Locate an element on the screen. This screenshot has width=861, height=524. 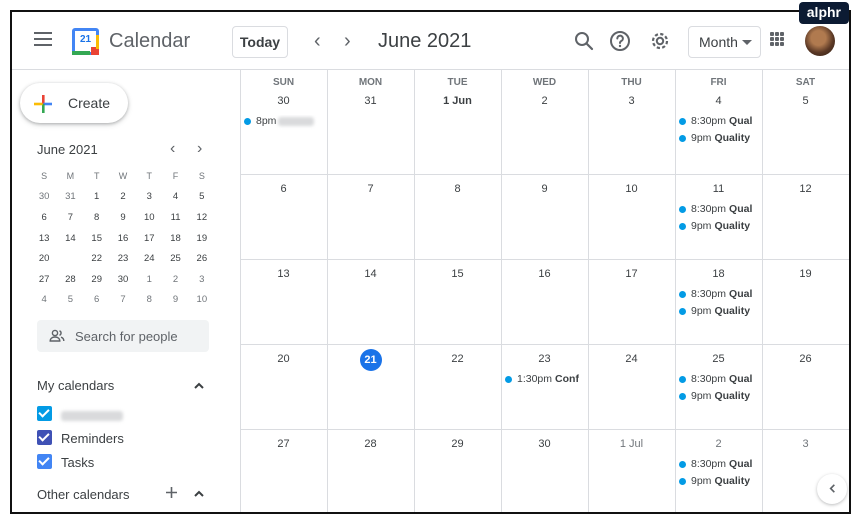
date-number: 23 is located at coordinates (544, 359).